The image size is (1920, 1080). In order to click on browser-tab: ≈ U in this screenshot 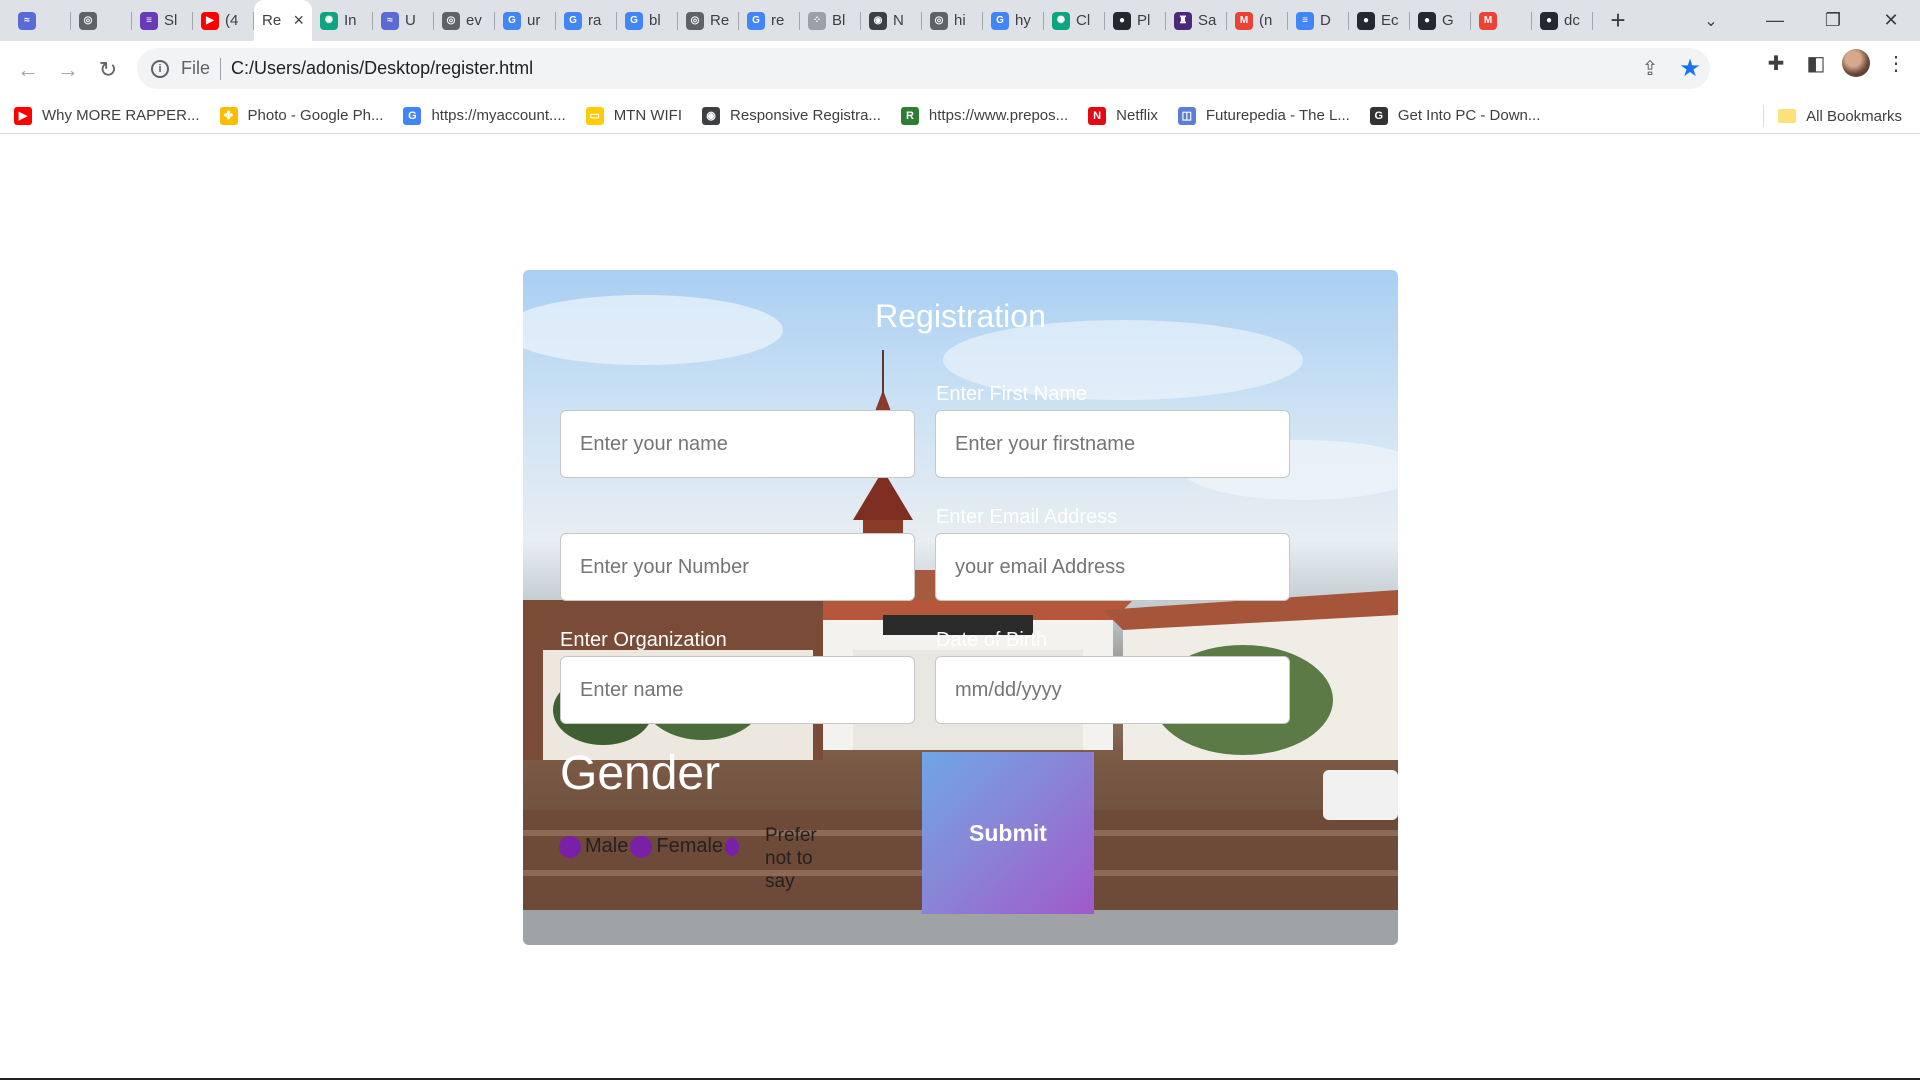, I will do `click(403, 20)`.